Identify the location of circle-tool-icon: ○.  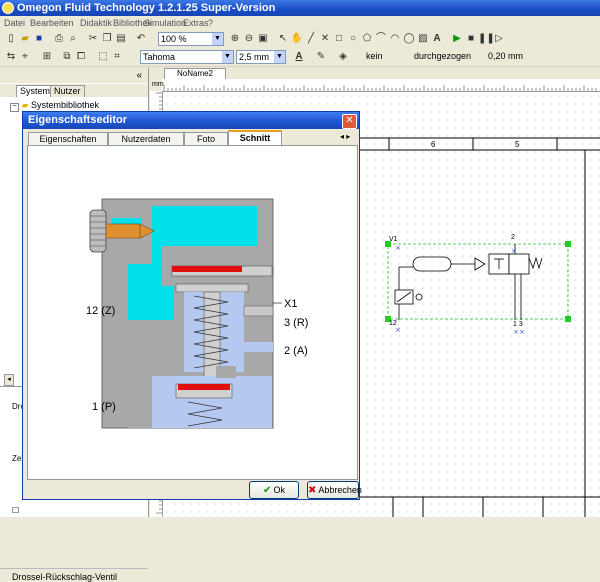
(353, 39).